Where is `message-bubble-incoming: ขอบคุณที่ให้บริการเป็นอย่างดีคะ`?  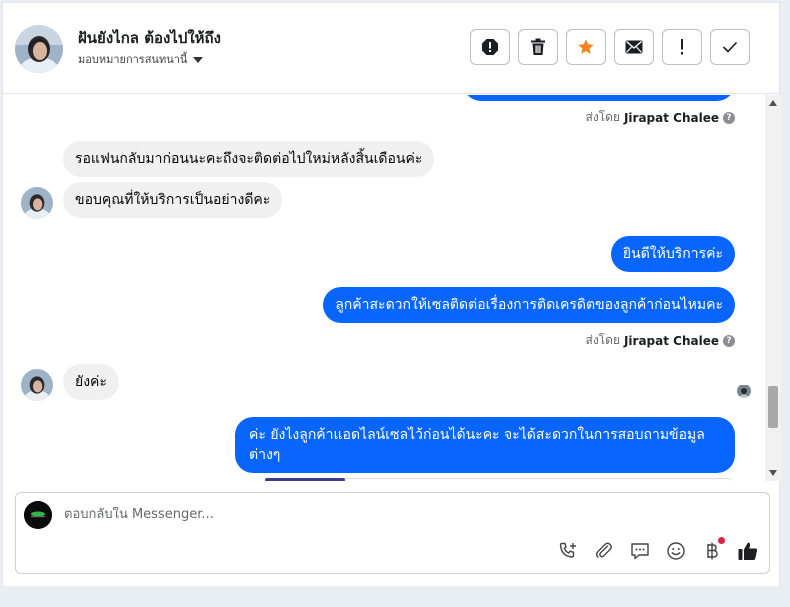 message-bubble-incoming: ขอบคุณที่ให้บริการเป็นอย่างดีคะ is located at coordinates (173, 200).